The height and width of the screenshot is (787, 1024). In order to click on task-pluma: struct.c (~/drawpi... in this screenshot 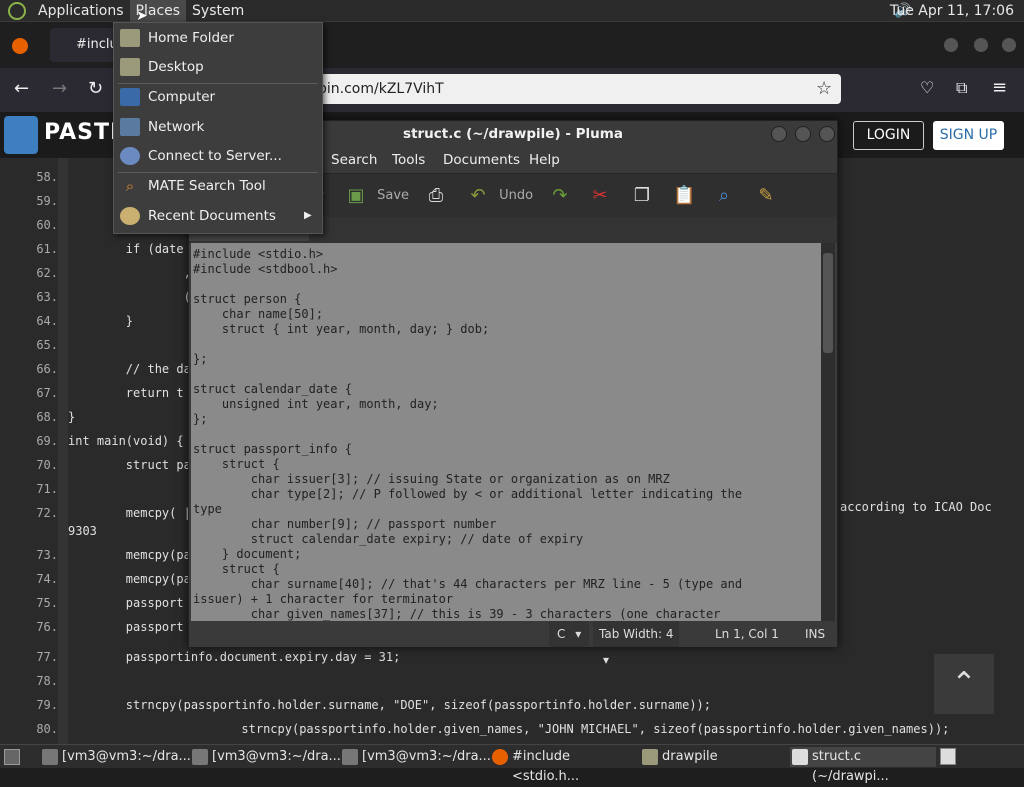, I will do `click(863, 765)`.